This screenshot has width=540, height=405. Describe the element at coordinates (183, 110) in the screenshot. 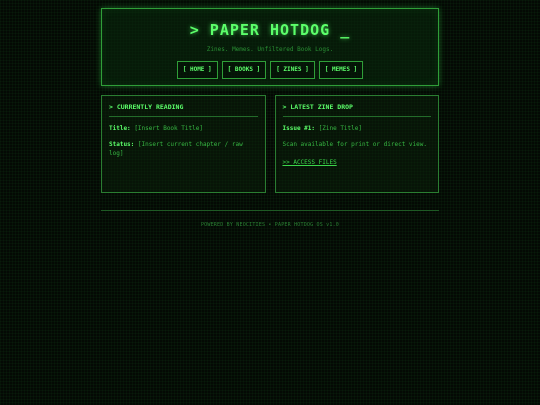

I see `currently-reading-heading: > CURRENTLY READING` at that location.